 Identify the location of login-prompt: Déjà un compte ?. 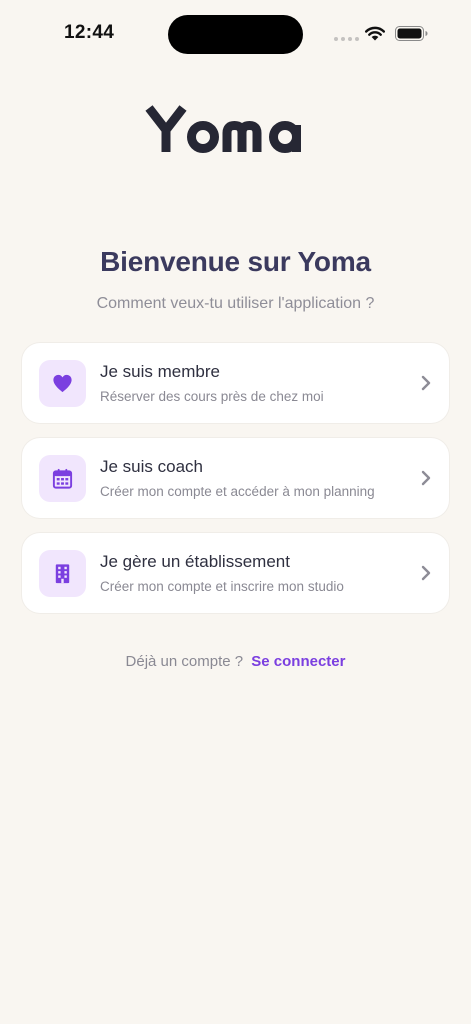
(184, 661).